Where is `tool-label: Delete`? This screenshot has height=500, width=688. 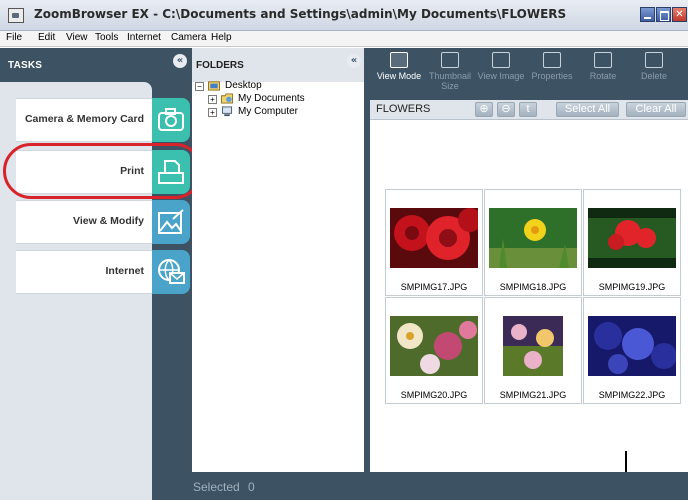 tool-label: Delete is located at coordinates (653, 76).